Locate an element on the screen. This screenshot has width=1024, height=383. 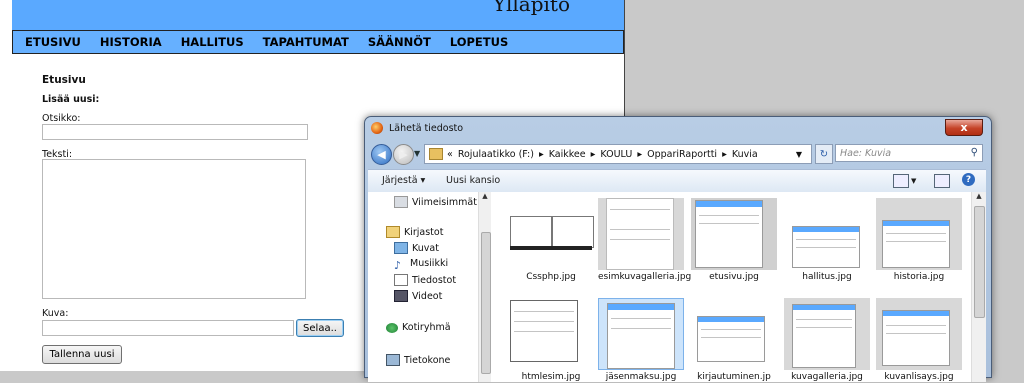
libraries-icon is located at coordinates (393, 232).